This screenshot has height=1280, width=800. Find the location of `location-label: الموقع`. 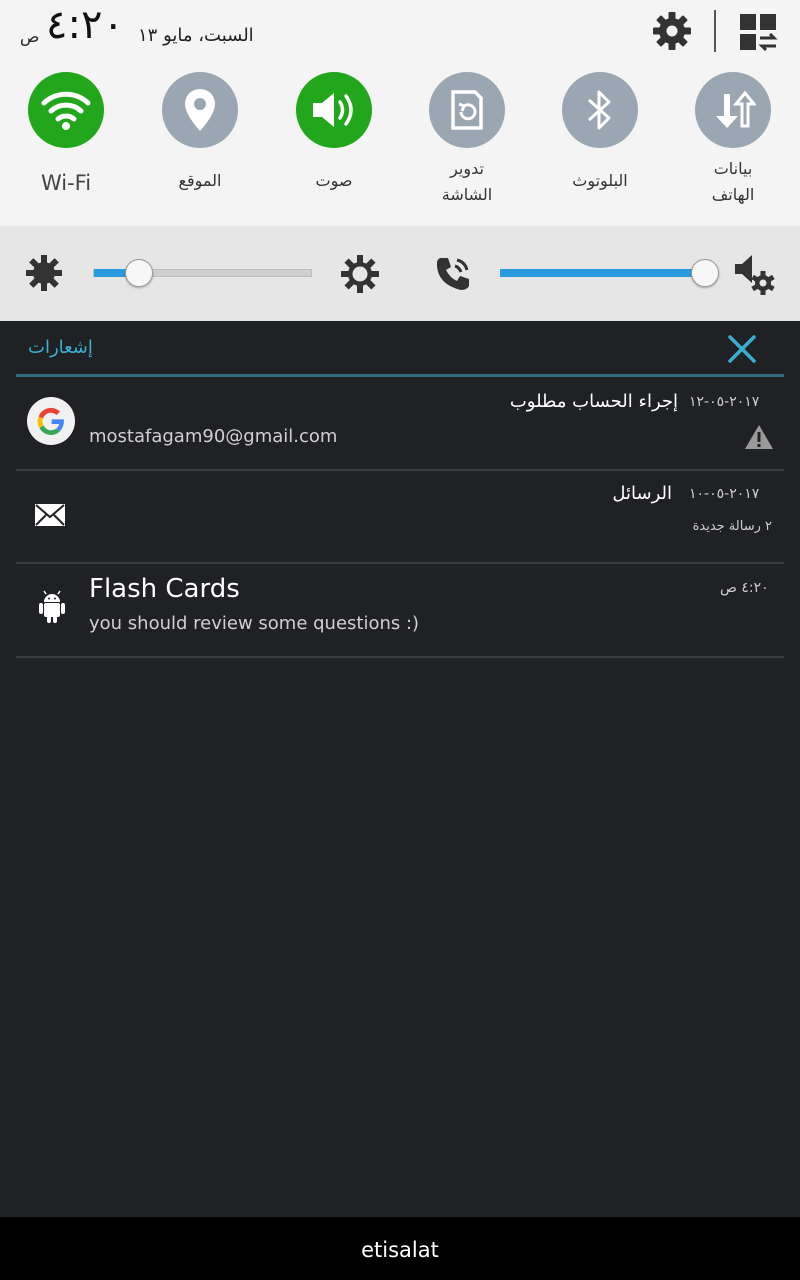

location-label: الموقع is located at coordinates (200, 180).